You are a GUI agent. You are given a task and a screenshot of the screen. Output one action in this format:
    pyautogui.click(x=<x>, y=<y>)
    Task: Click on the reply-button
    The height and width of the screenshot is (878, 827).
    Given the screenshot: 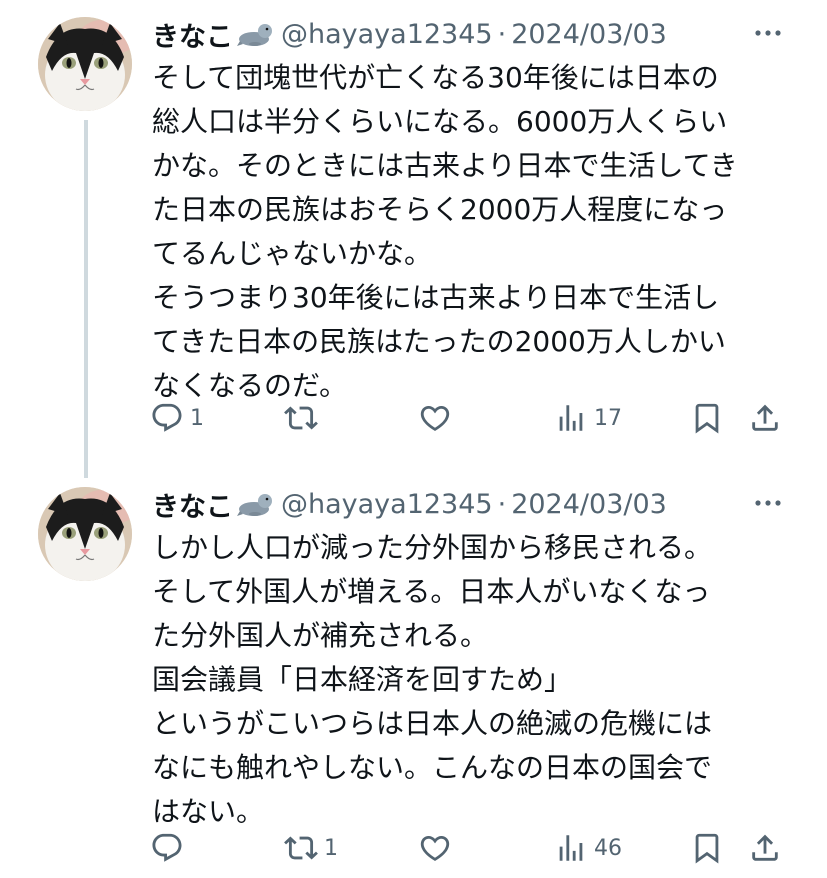 What is the action you would take?
    pyautogui.click(x=170, y=848)
    